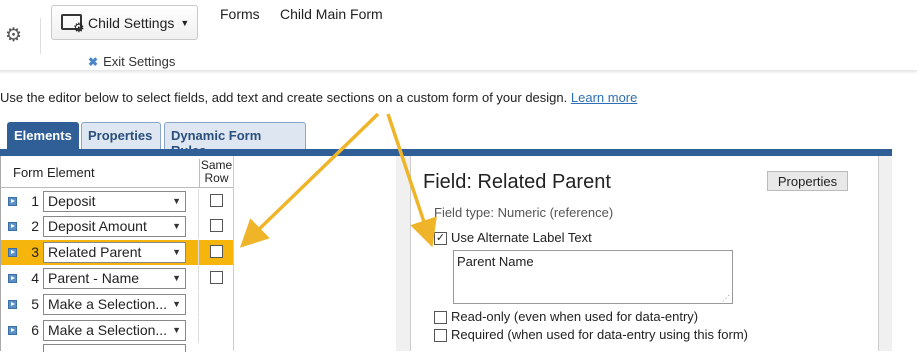 This screenshot has width=917, height=352. What do you see at coordinates (139, 61) in the screenshot?
I see `exit-settings-label: Exit Settings` at bounding box center [139, 61].